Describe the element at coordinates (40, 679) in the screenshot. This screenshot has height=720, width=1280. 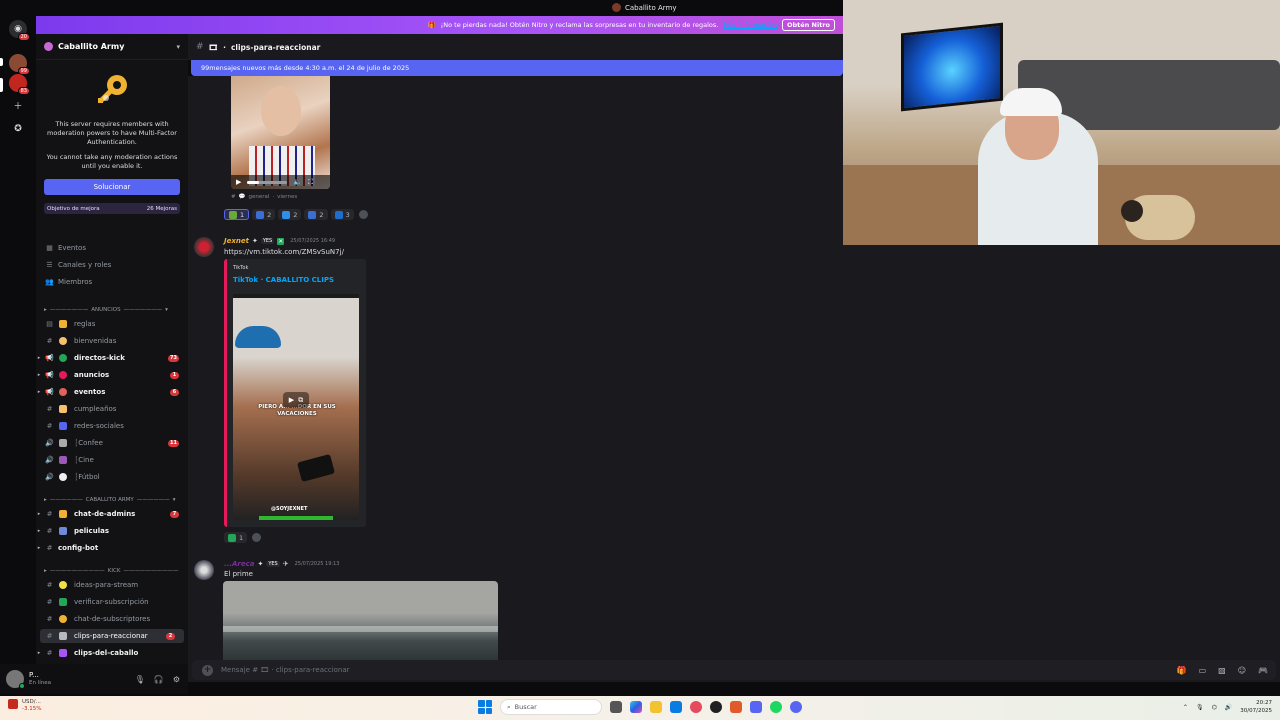
I see `user-name: P... En línea` at that location.